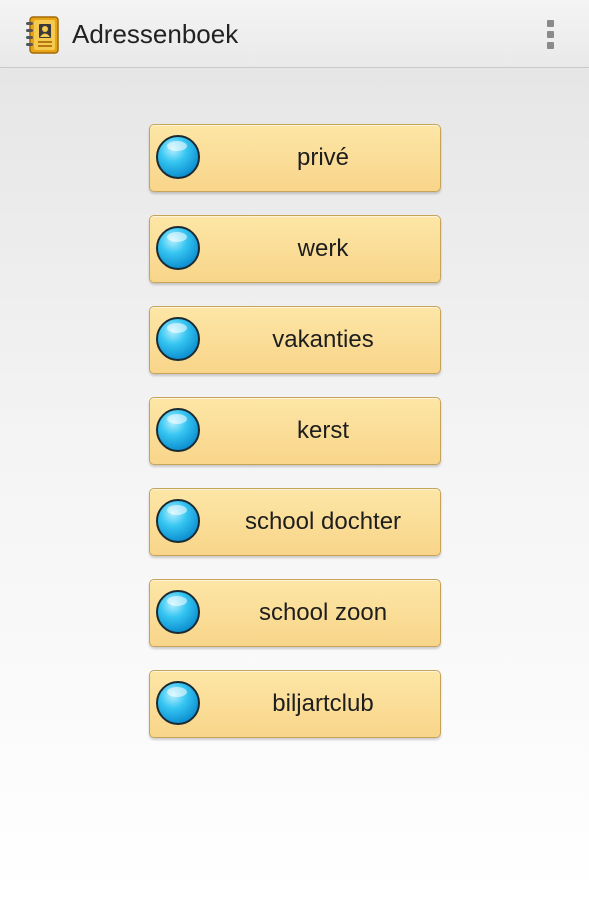  I want to click on action-bar: Adressenboek, so click(294, 34).